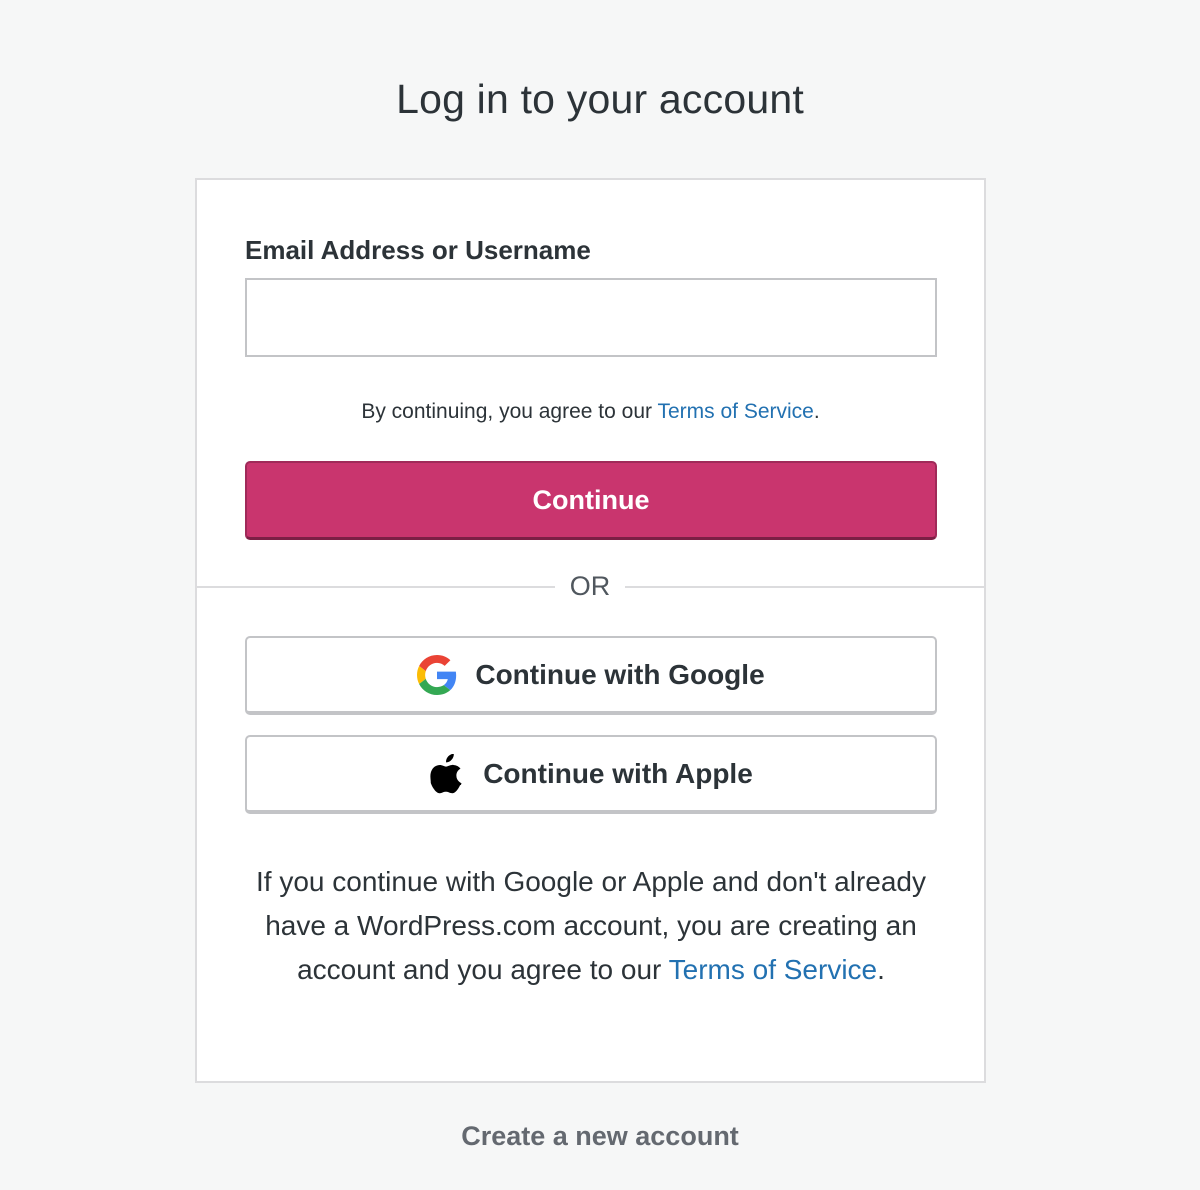 This screenshot has width=1200, height=1190. Describe the element at coordinates (773, 969) in the screenshot. I see `social-tos-link: Terms of Service` at that location.